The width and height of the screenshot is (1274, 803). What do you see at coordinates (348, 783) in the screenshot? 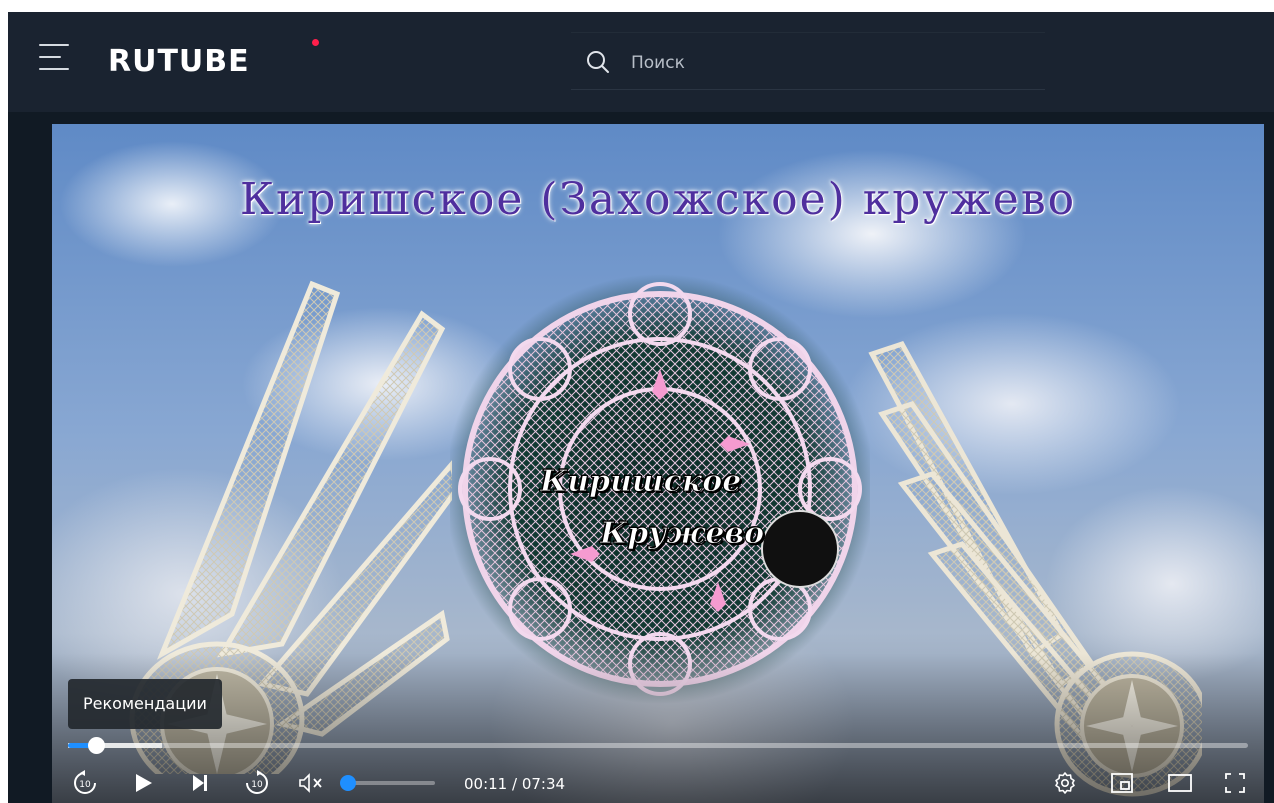
I see `volume-thumb` at bounding box center [348, 783].